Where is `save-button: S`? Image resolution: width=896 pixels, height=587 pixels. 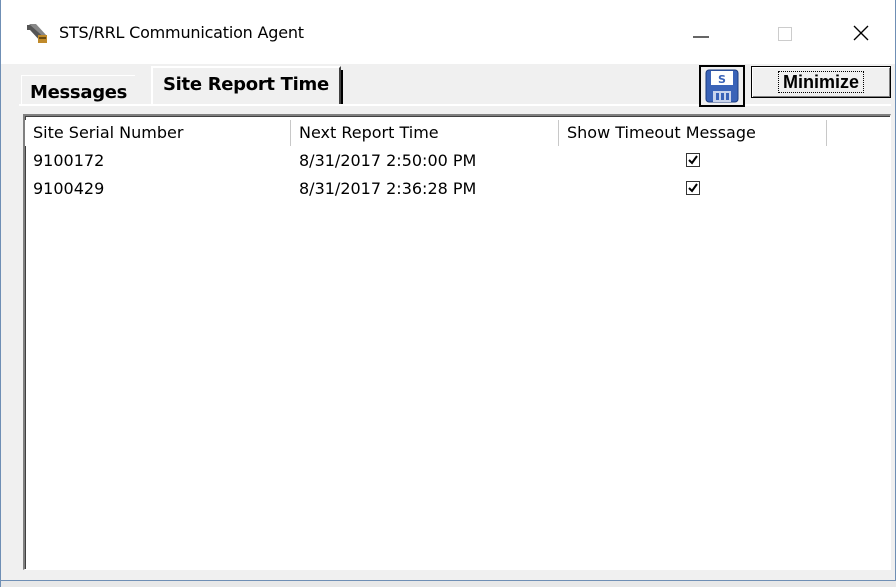
save-button: S is located at coordinates (722, 86).